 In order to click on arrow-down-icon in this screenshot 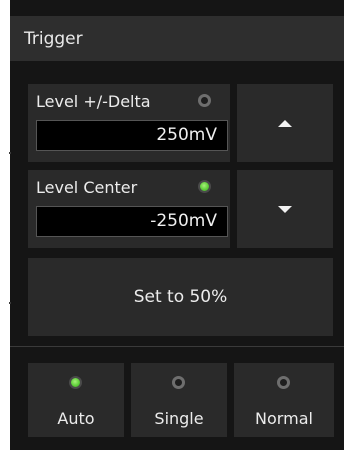, I will do `click(285, 209)`.